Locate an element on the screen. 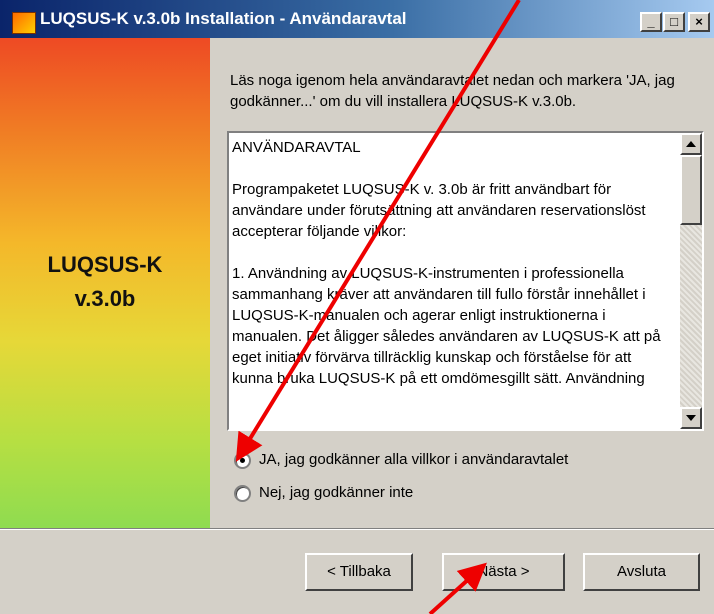 The width and height of the screenshot is (714, 614). installer-app-icon is located at coordinates (24, 23).